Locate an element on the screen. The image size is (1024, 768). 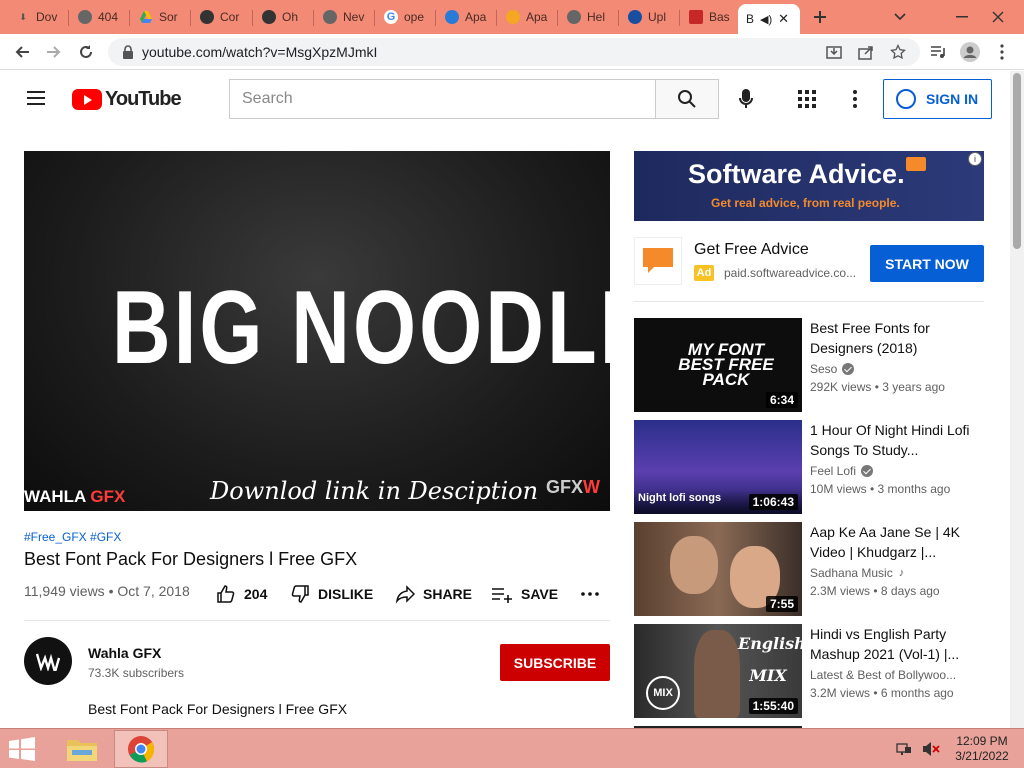
search-icon is located at coordinates (687, 99).